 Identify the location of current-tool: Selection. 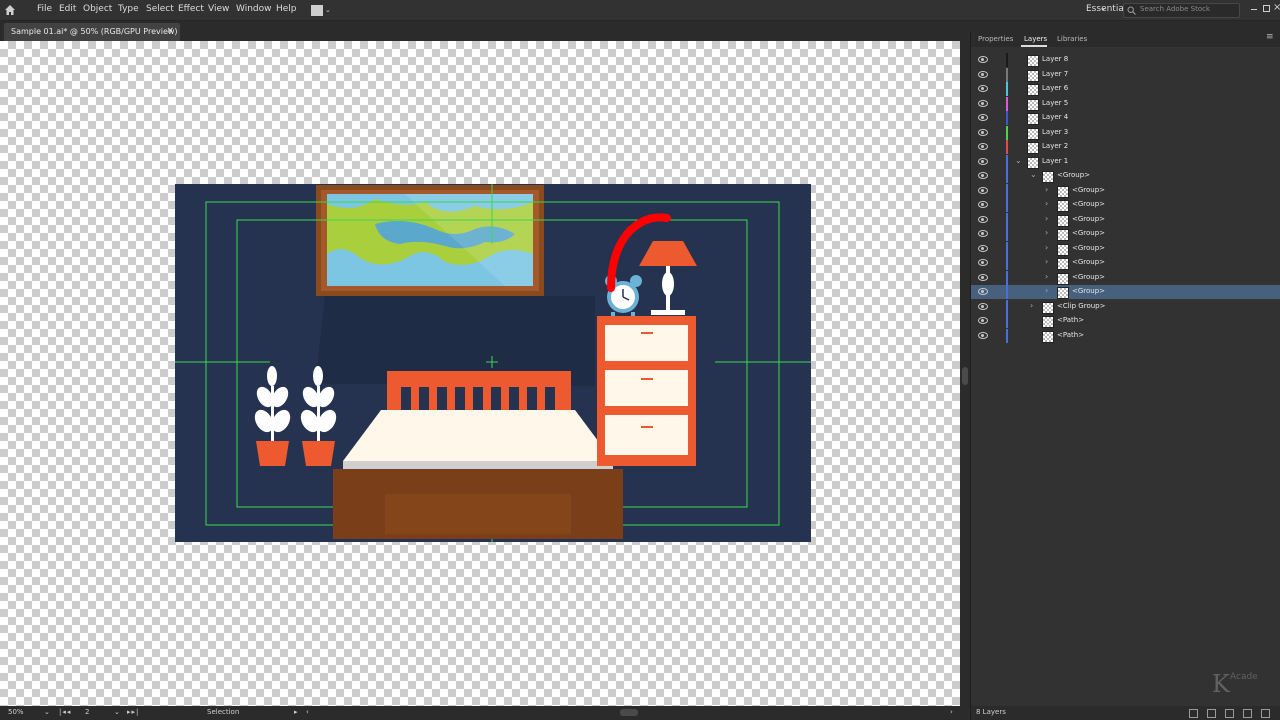
(223, 712).